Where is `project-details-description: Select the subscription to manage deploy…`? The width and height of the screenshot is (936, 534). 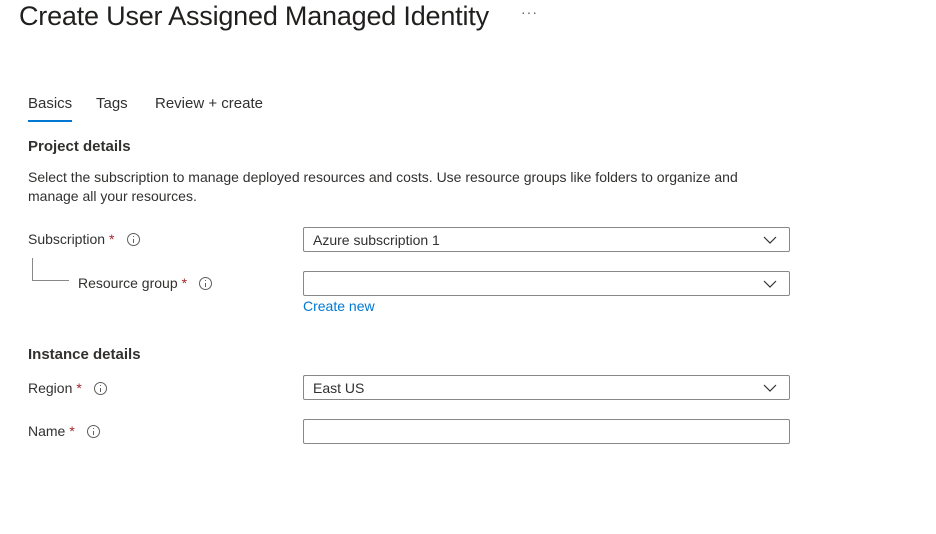 project-details-description: Select the subscription to manage deploy… is located at coordinates (383, 186).